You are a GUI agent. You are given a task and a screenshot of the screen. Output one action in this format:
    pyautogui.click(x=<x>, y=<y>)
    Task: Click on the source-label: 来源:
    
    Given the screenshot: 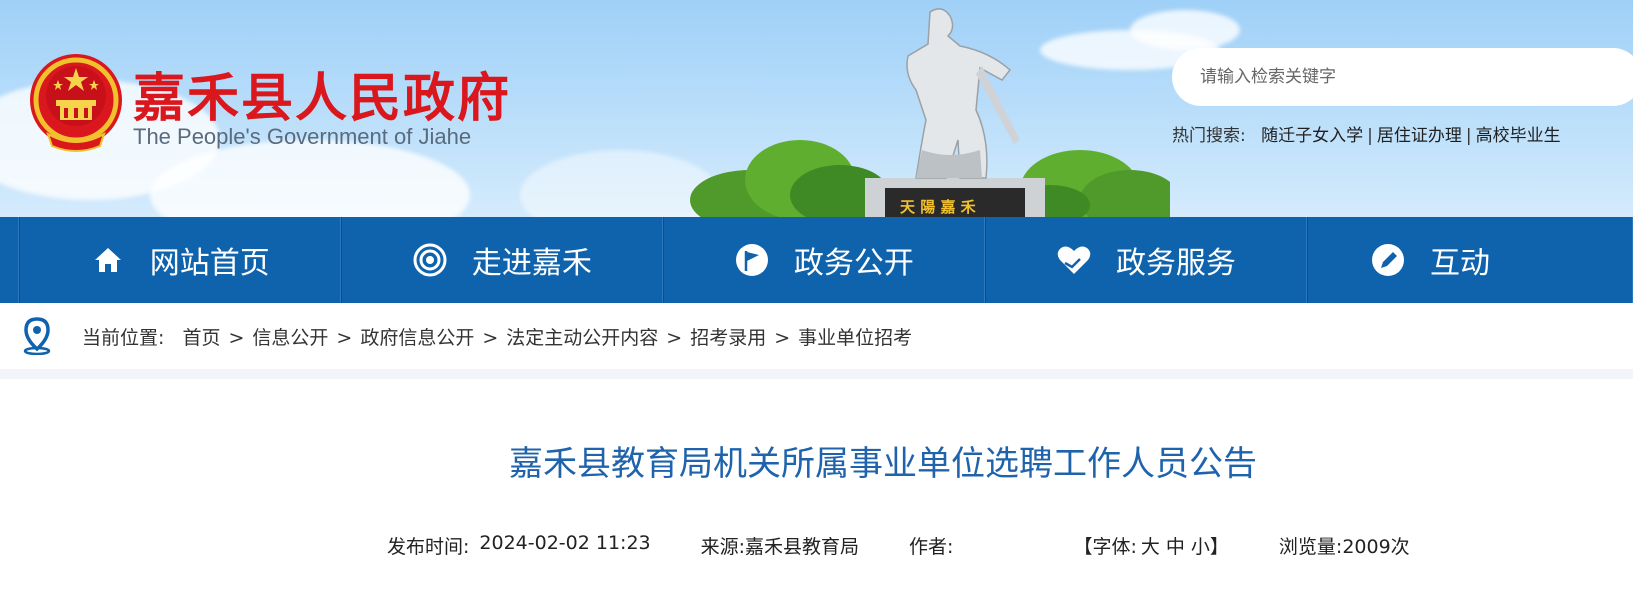 What is the action you would take?
    pyautogui.click(x=723, y=547)
    